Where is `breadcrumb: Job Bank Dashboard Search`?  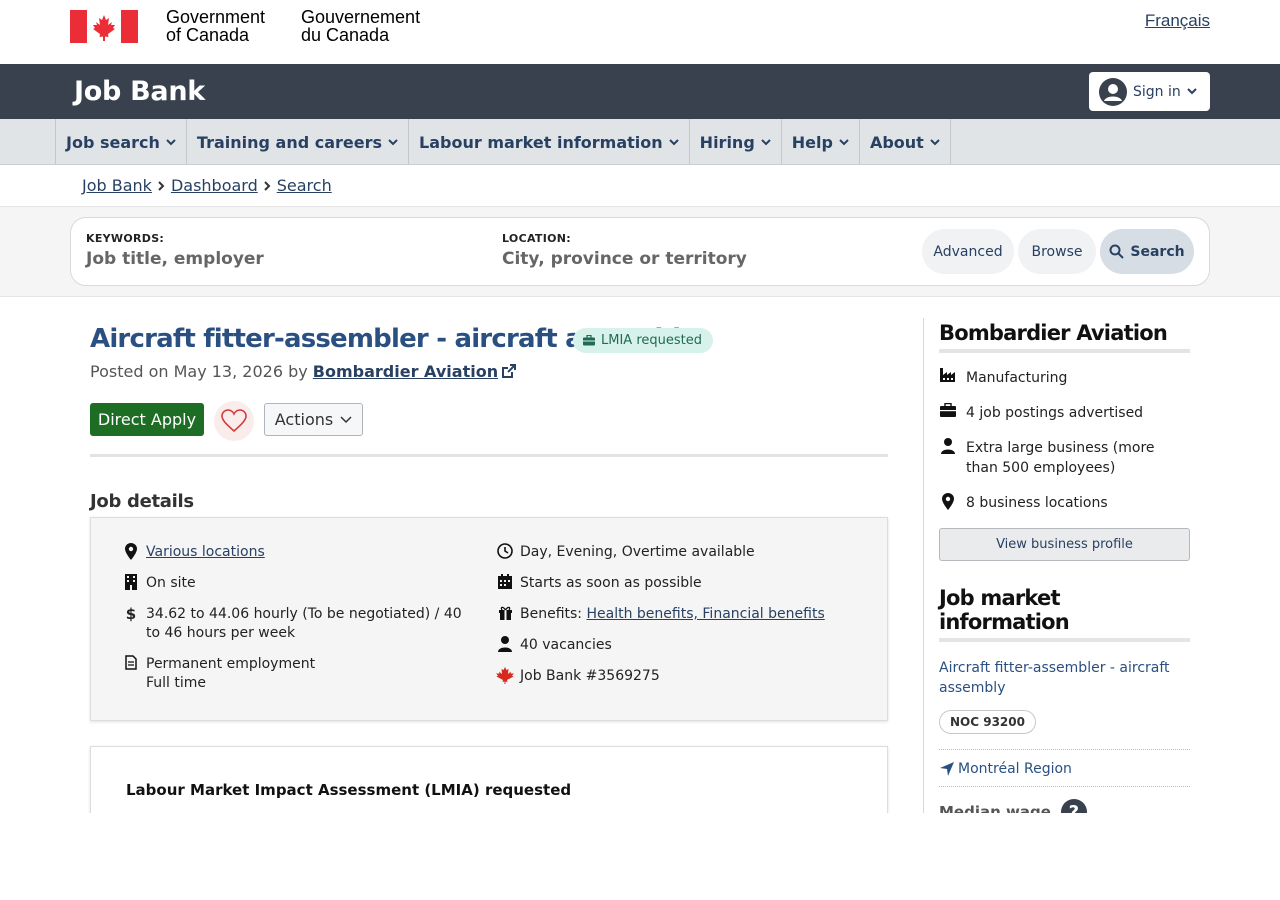
breadcrumb: Job Bank Dashboard Search is located at coordinates (640, 186).